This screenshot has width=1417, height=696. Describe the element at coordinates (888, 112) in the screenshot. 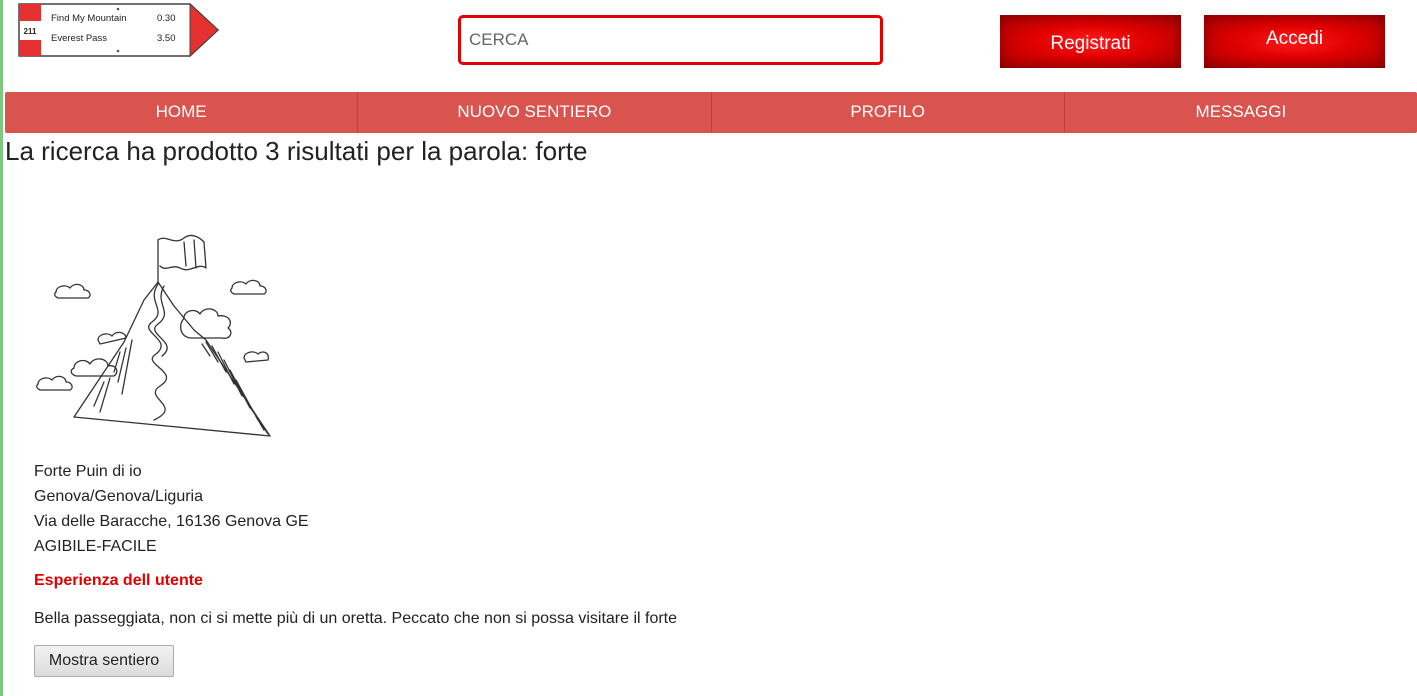

I see `nav-item-profile: PROFILO` at that location.